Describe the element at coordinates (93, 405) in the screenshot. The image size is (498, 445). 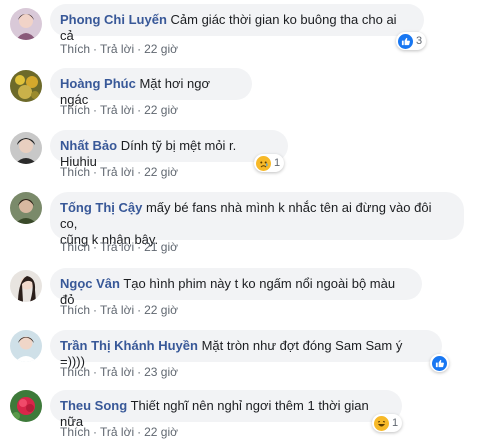
I see `comment-author: Theu Song` at that location.